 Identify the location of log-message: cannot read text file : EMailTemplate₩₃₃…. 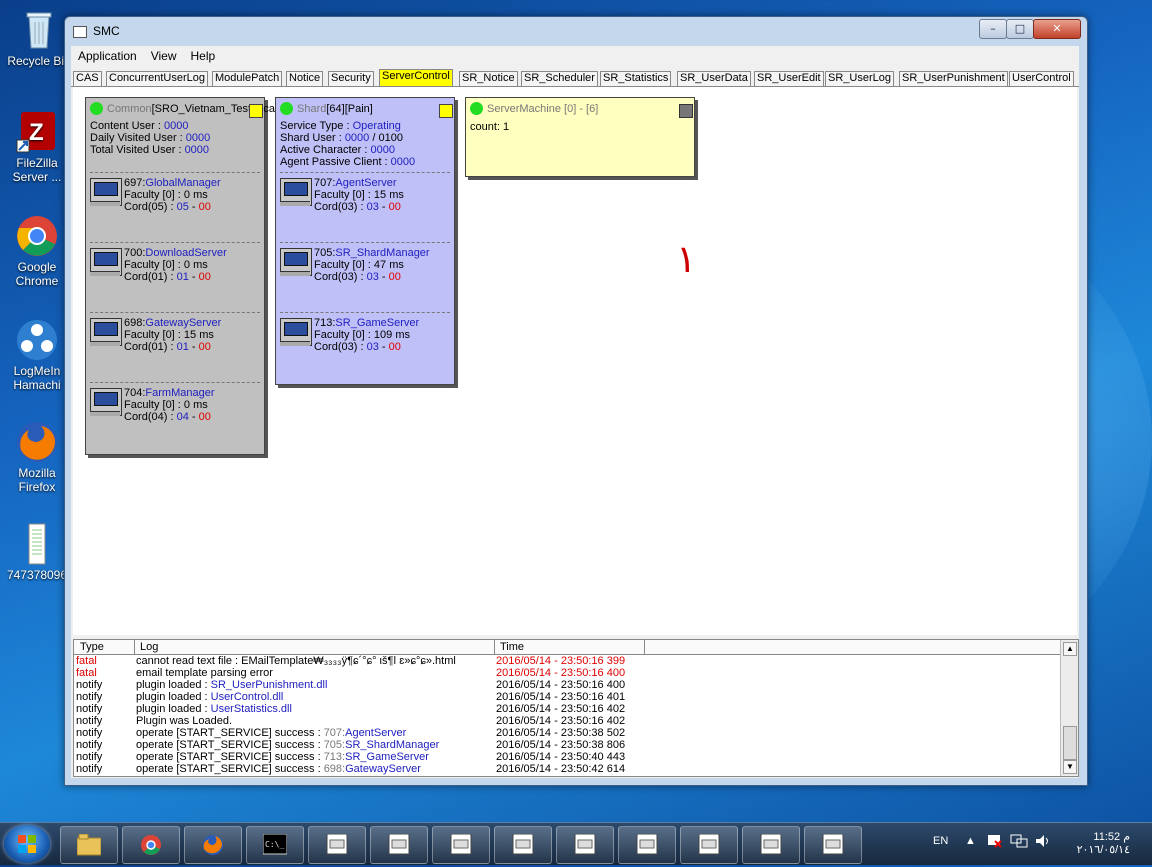
(296, 661).